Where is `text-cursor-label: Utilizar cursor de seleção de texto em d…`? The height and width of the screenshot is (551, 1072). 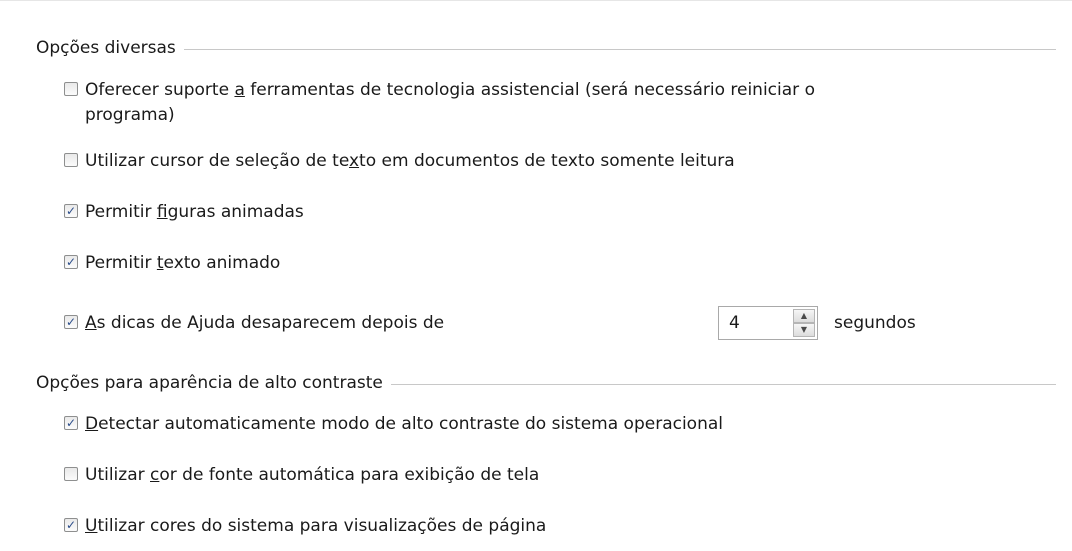 text-cursor-label: Utilizar cursor de seleção de texto em d… is located at coordinates (410, 161).